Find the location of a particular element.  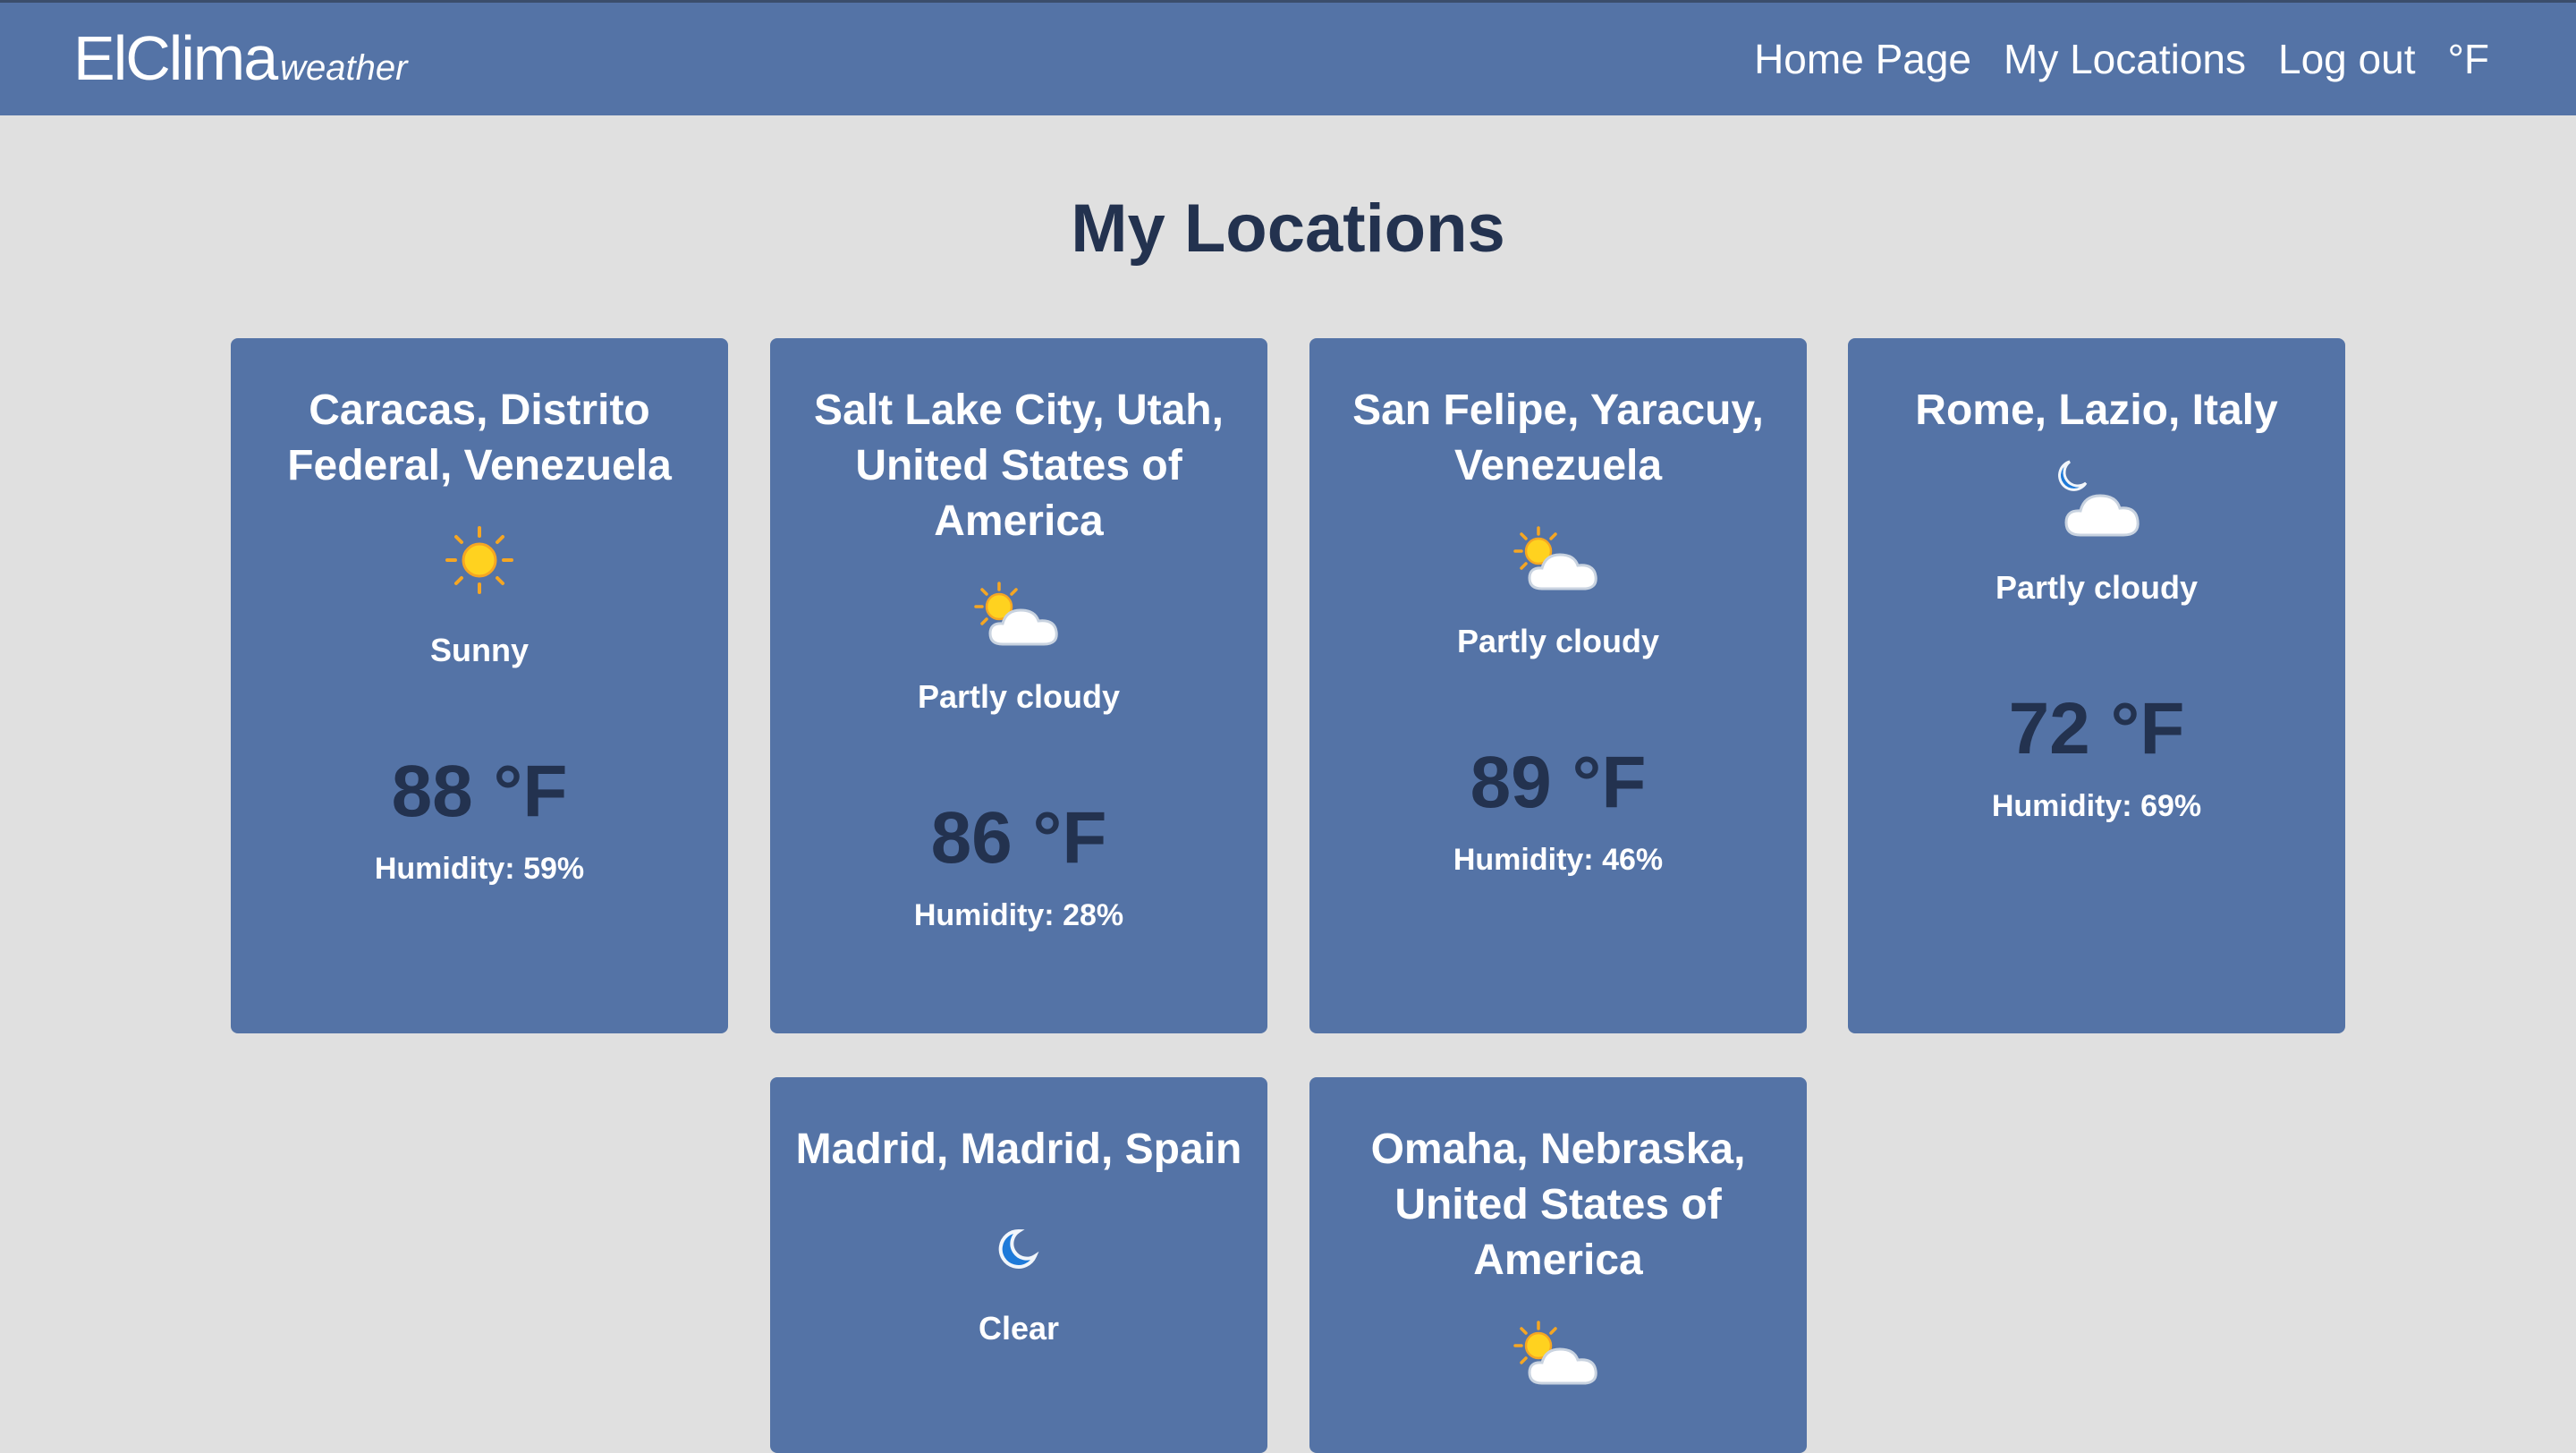

humidity: Humidity: 46% is located at coordinates (1558, 860).